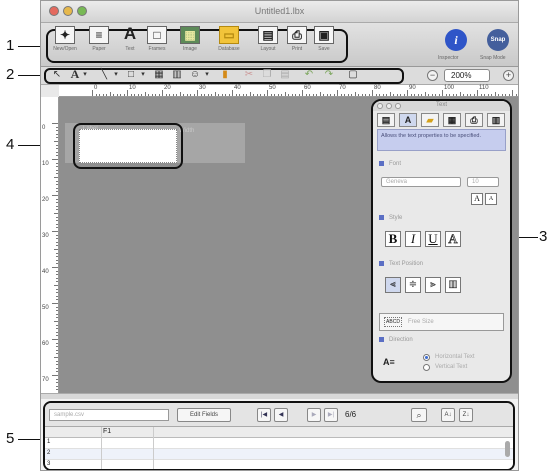 Image resolution: width=549 pixels, height=471 pixels. What do you see at coordinates (309, 74) in the screenshot?
I see `undo-icon: ↶` at bounding box center [309, 74].